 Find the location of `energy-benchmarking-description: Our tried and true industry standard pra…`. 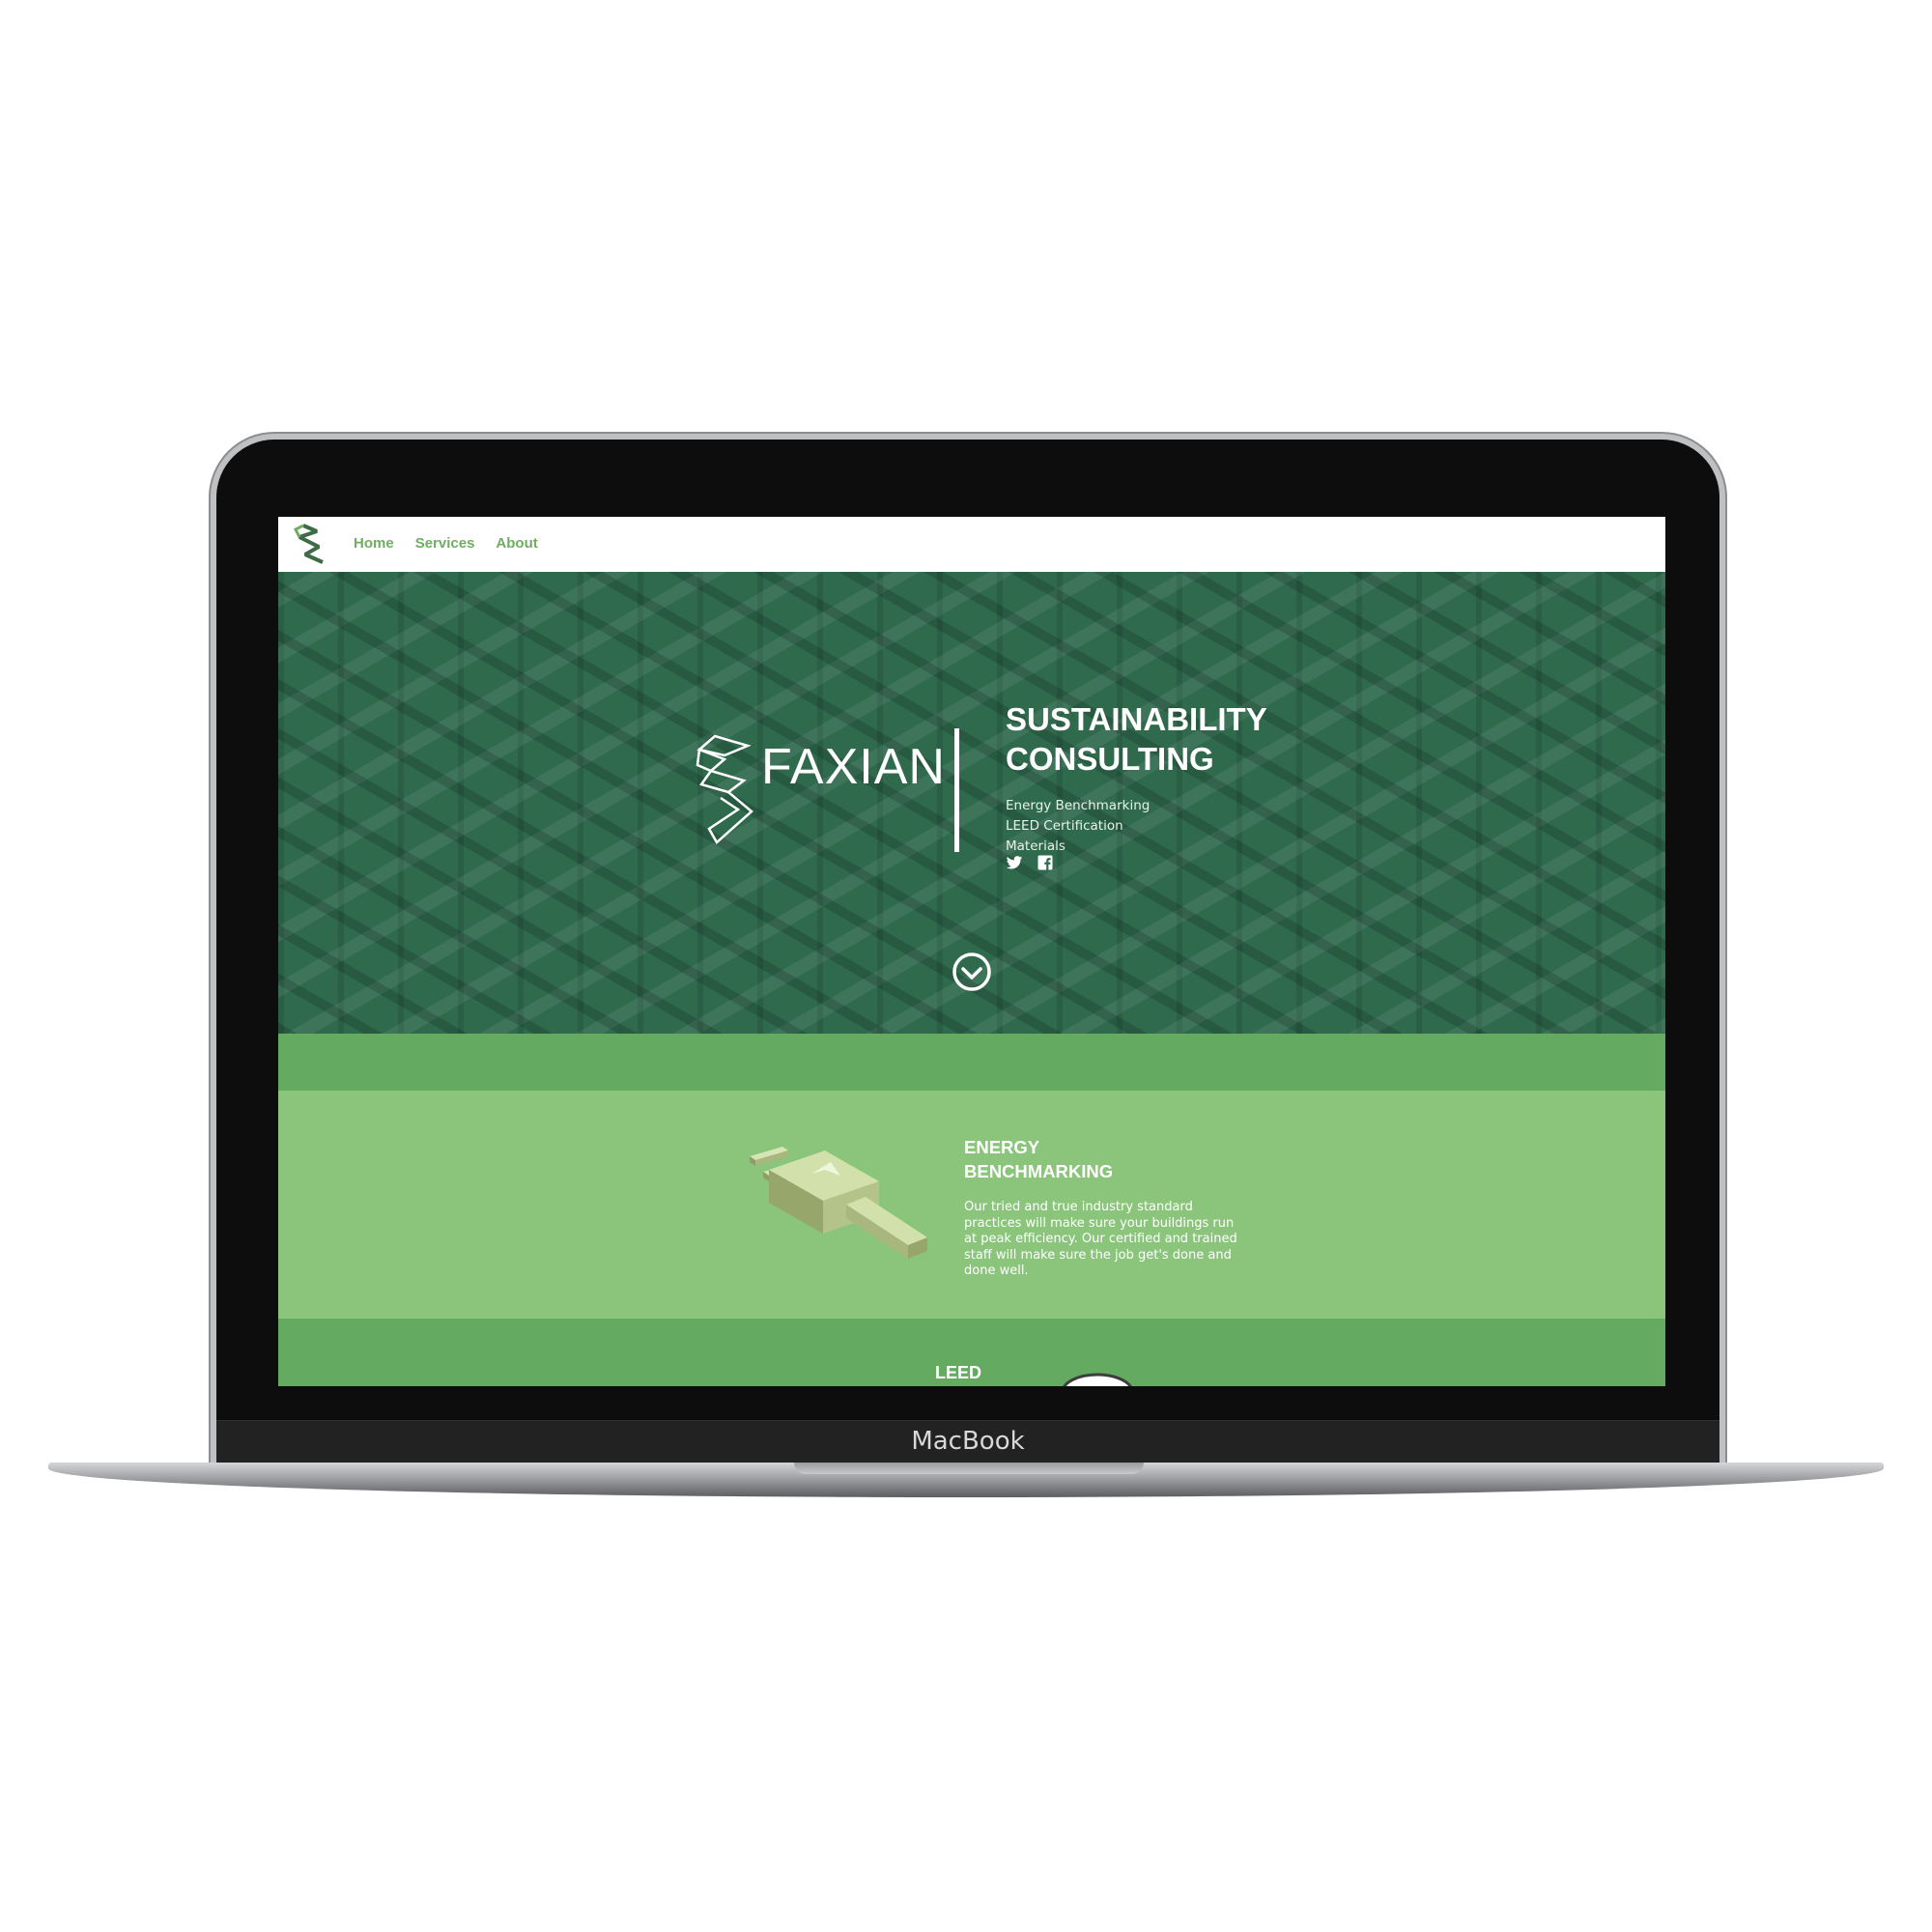

energy-benchmarking-description: Our tried and true industry standard pra… is located at coordinates (1100, 1239).